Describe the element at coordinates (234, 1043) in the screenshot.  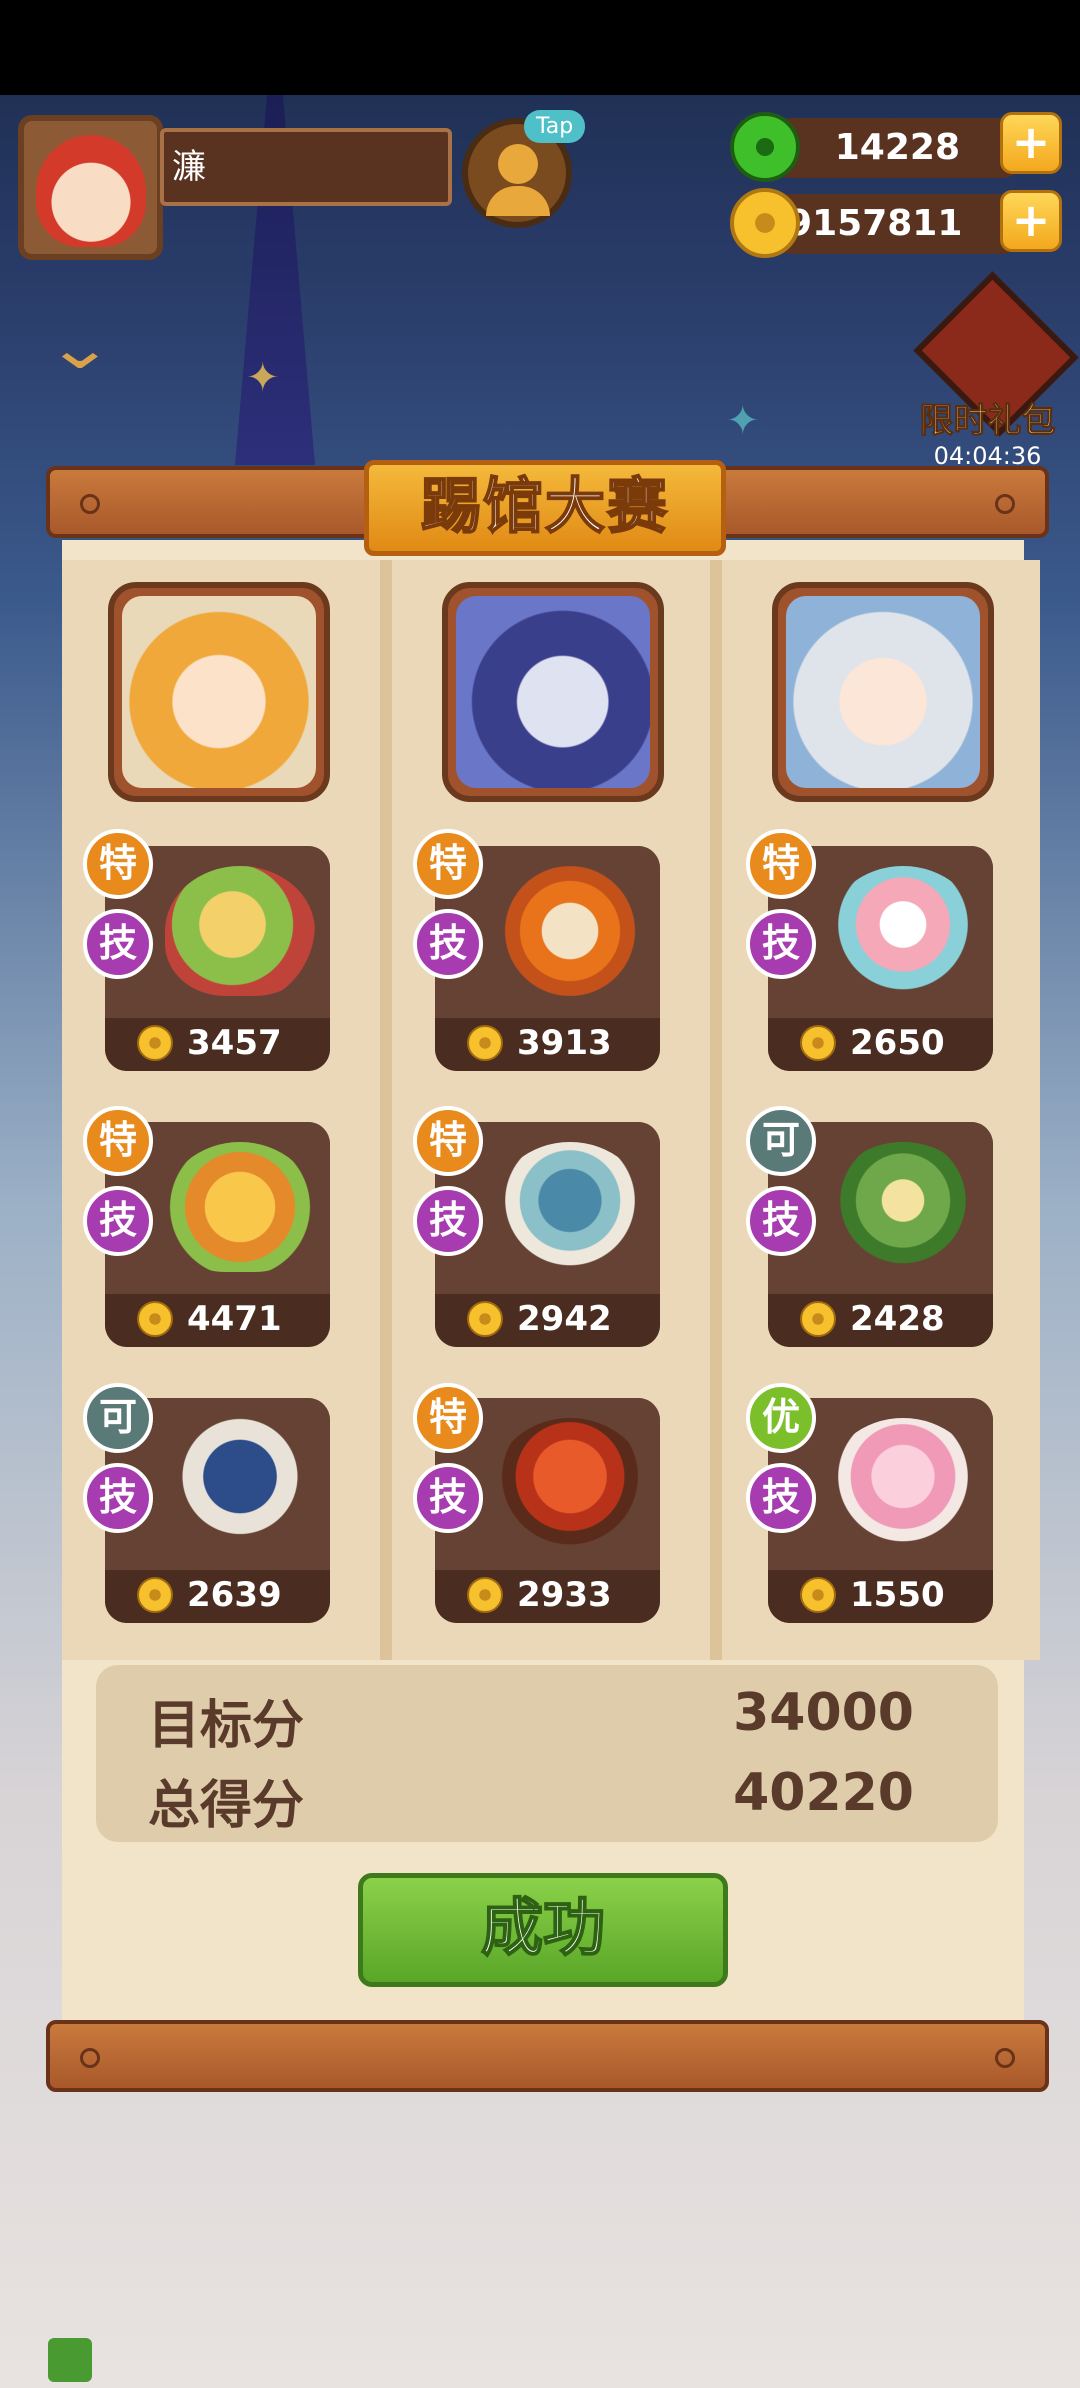
I see `dish-score: 3457` at that location.